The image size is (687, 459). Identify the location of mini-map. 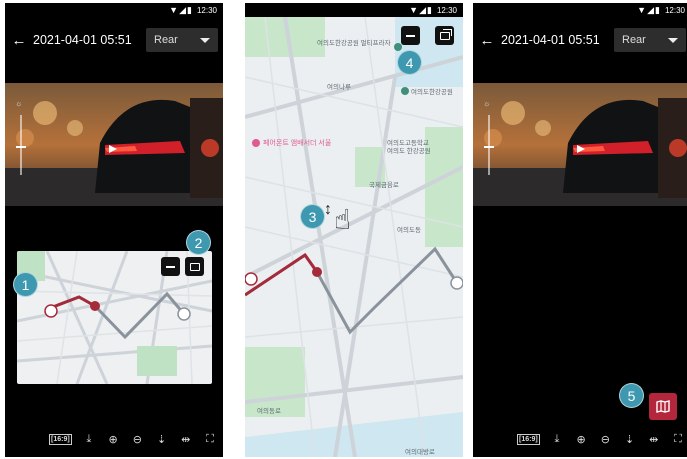
(114, 317).